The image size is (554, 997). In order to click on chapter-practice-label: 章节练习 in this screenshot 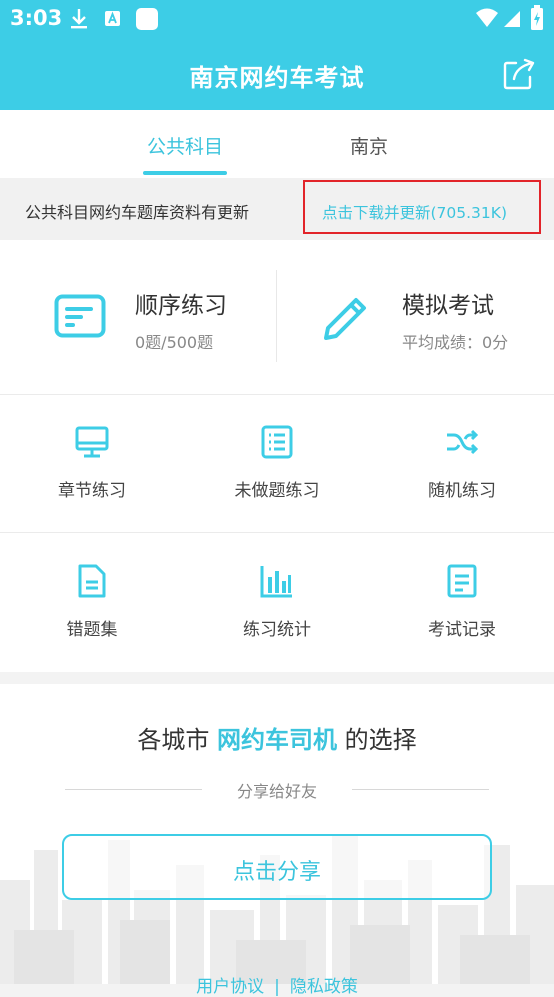, I will do `click(92, 491)`.